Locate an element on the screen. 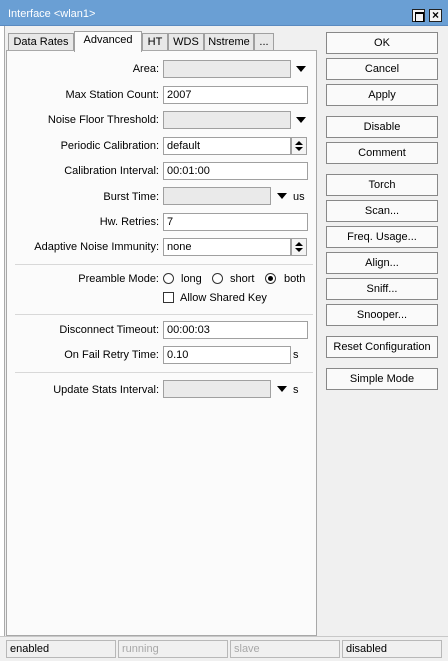 The height and width of the screenshot is (661, 448). burst-time-label: Burst Time: is located at coordinates (131, 197).